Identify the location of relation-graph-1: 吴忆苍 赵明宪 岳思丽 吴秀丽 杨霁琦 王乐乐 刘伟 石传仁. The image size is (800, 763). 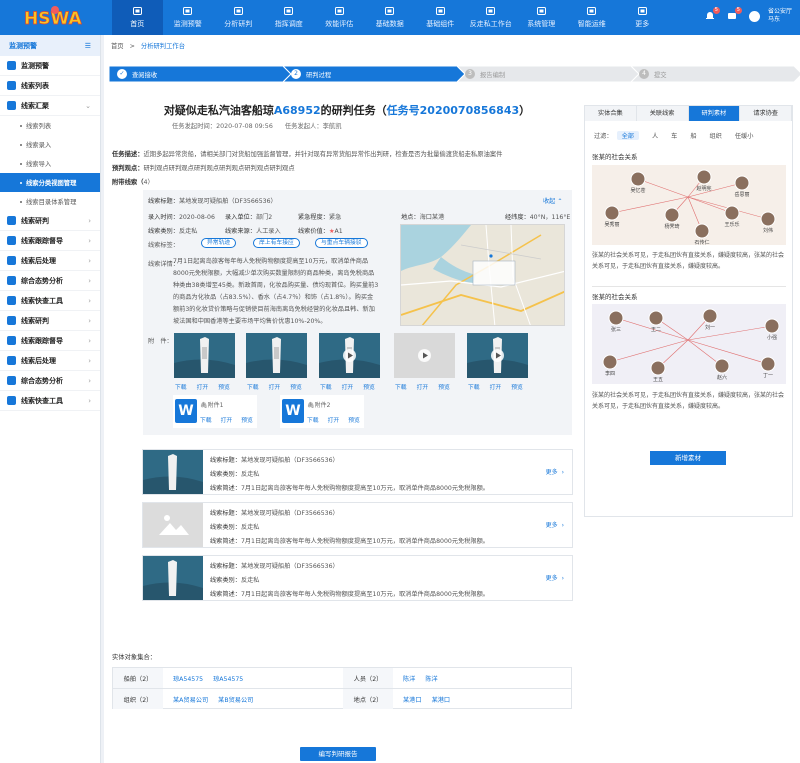
(689, 205).